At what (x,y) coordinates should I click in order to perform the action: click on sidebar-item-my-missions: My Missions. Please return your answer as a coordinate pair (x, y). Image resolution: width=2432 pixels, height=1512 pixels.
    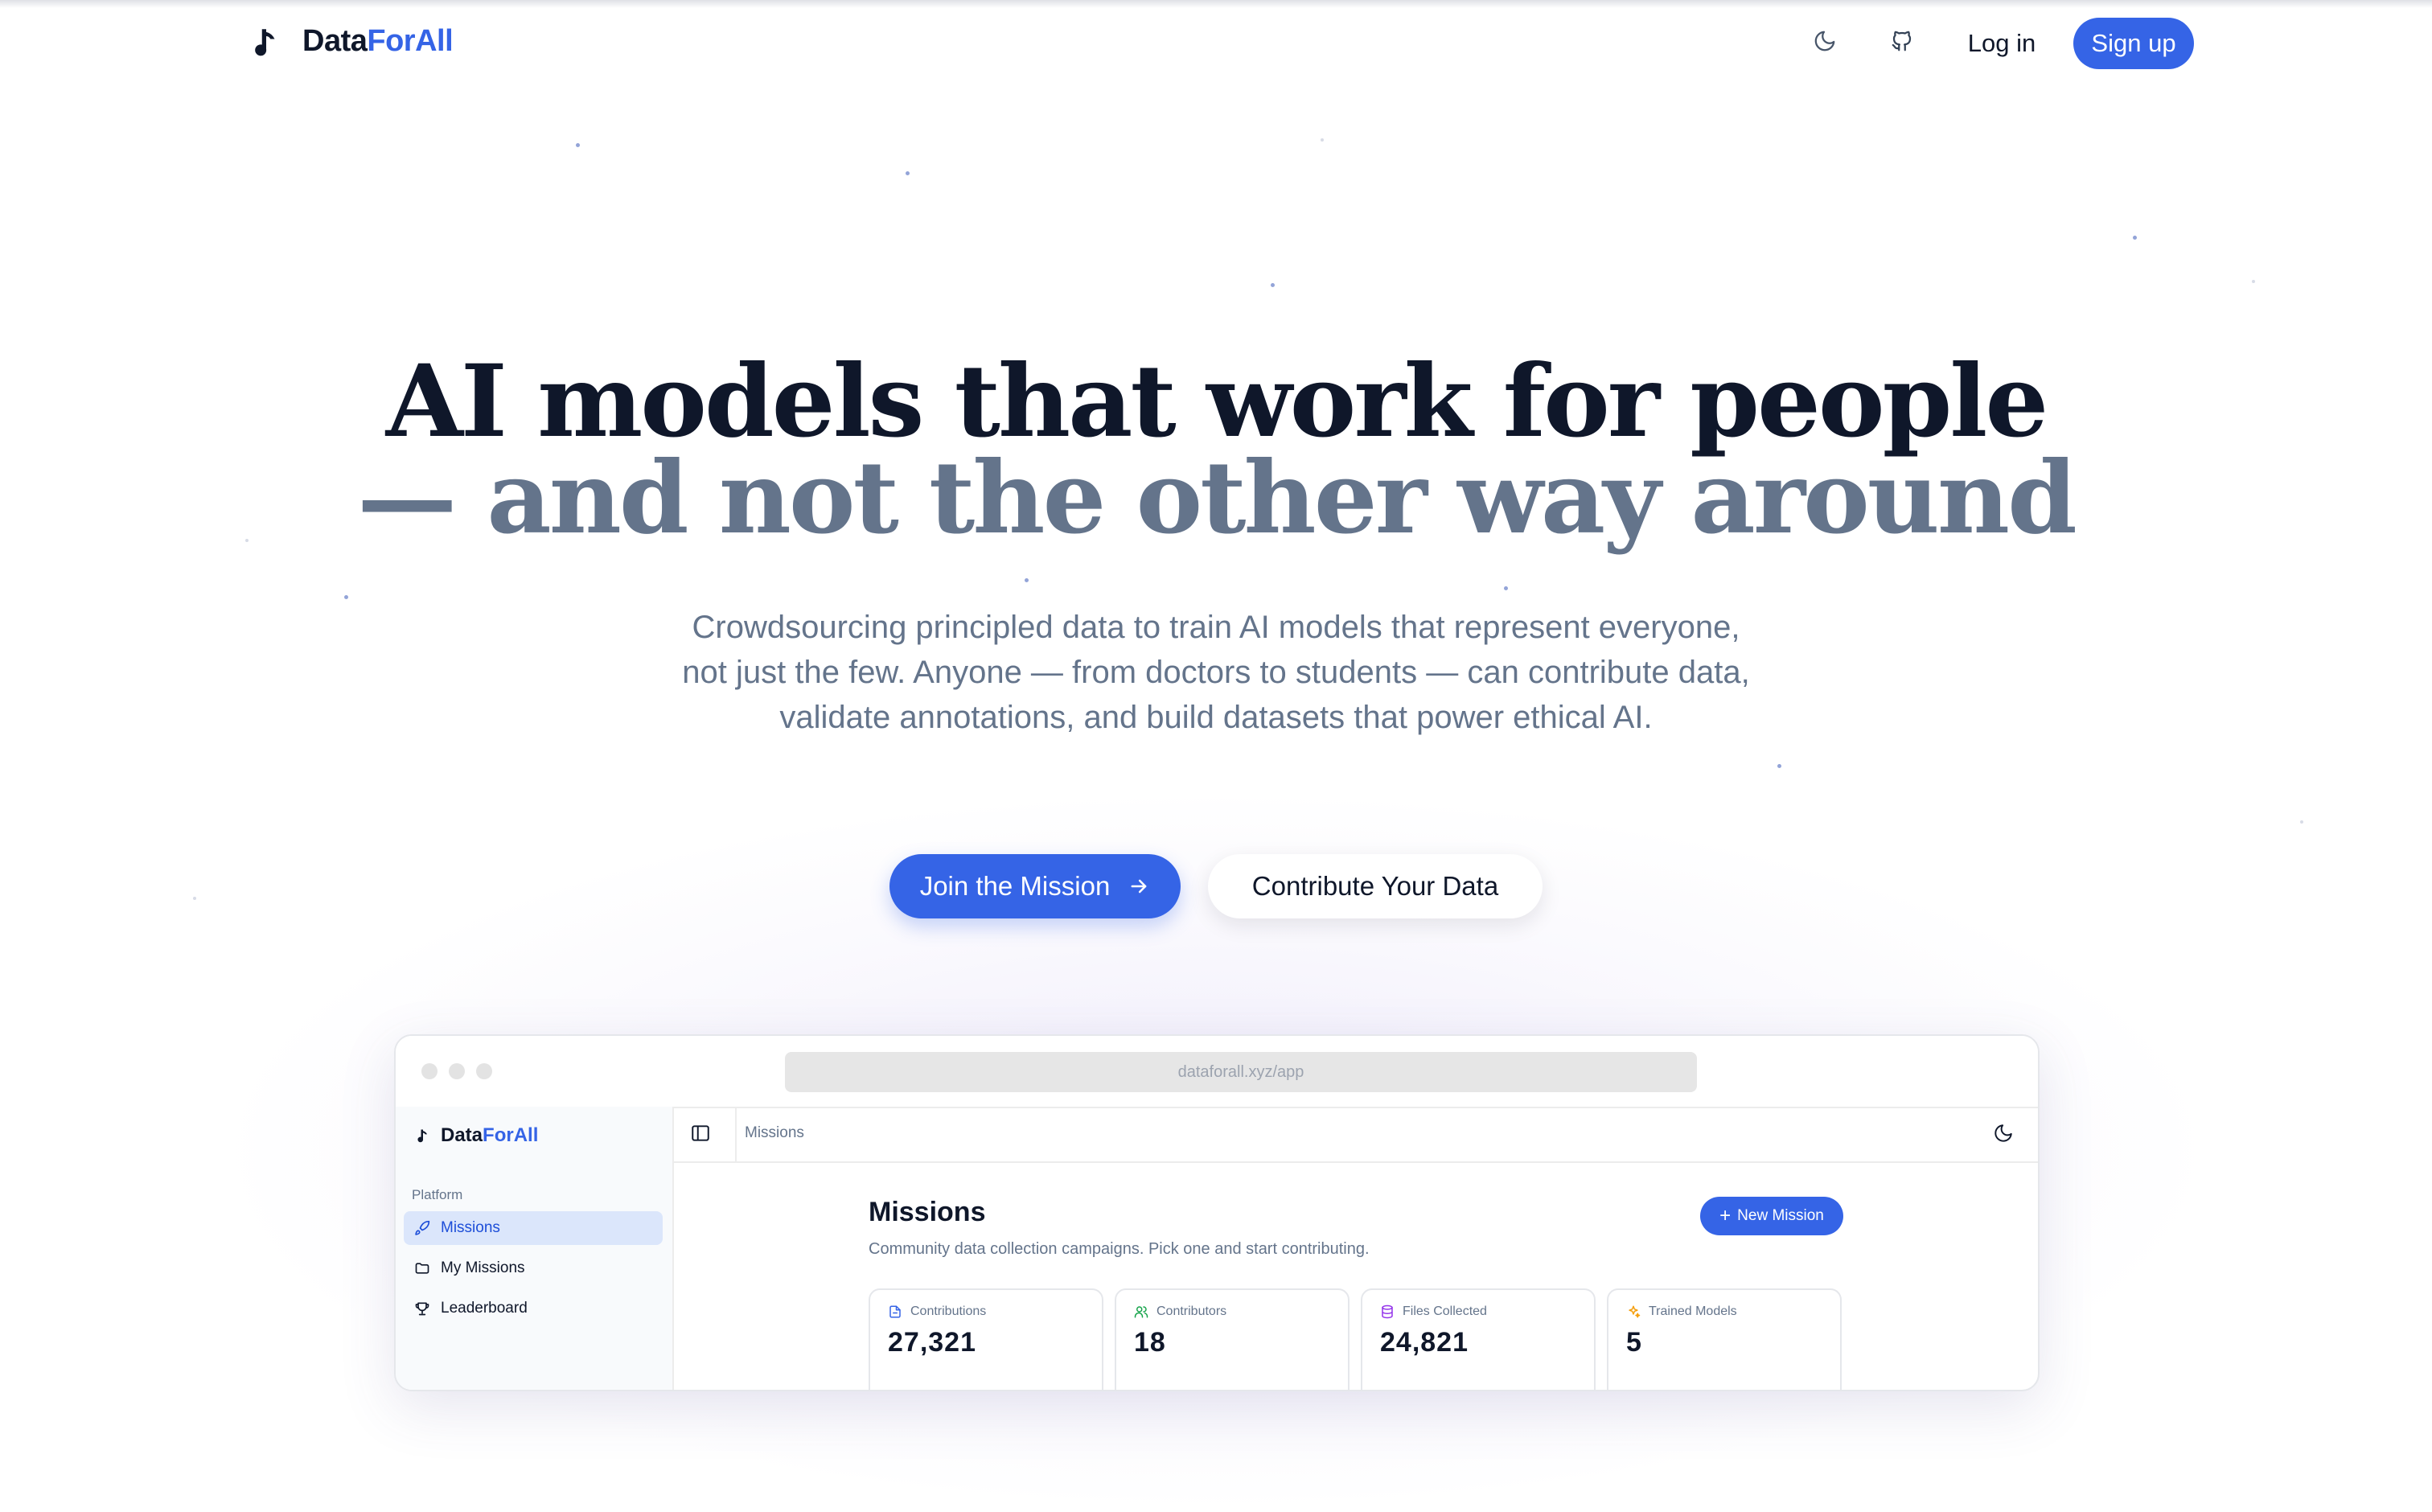
    Looking at the image, I should click on (533, 1268).